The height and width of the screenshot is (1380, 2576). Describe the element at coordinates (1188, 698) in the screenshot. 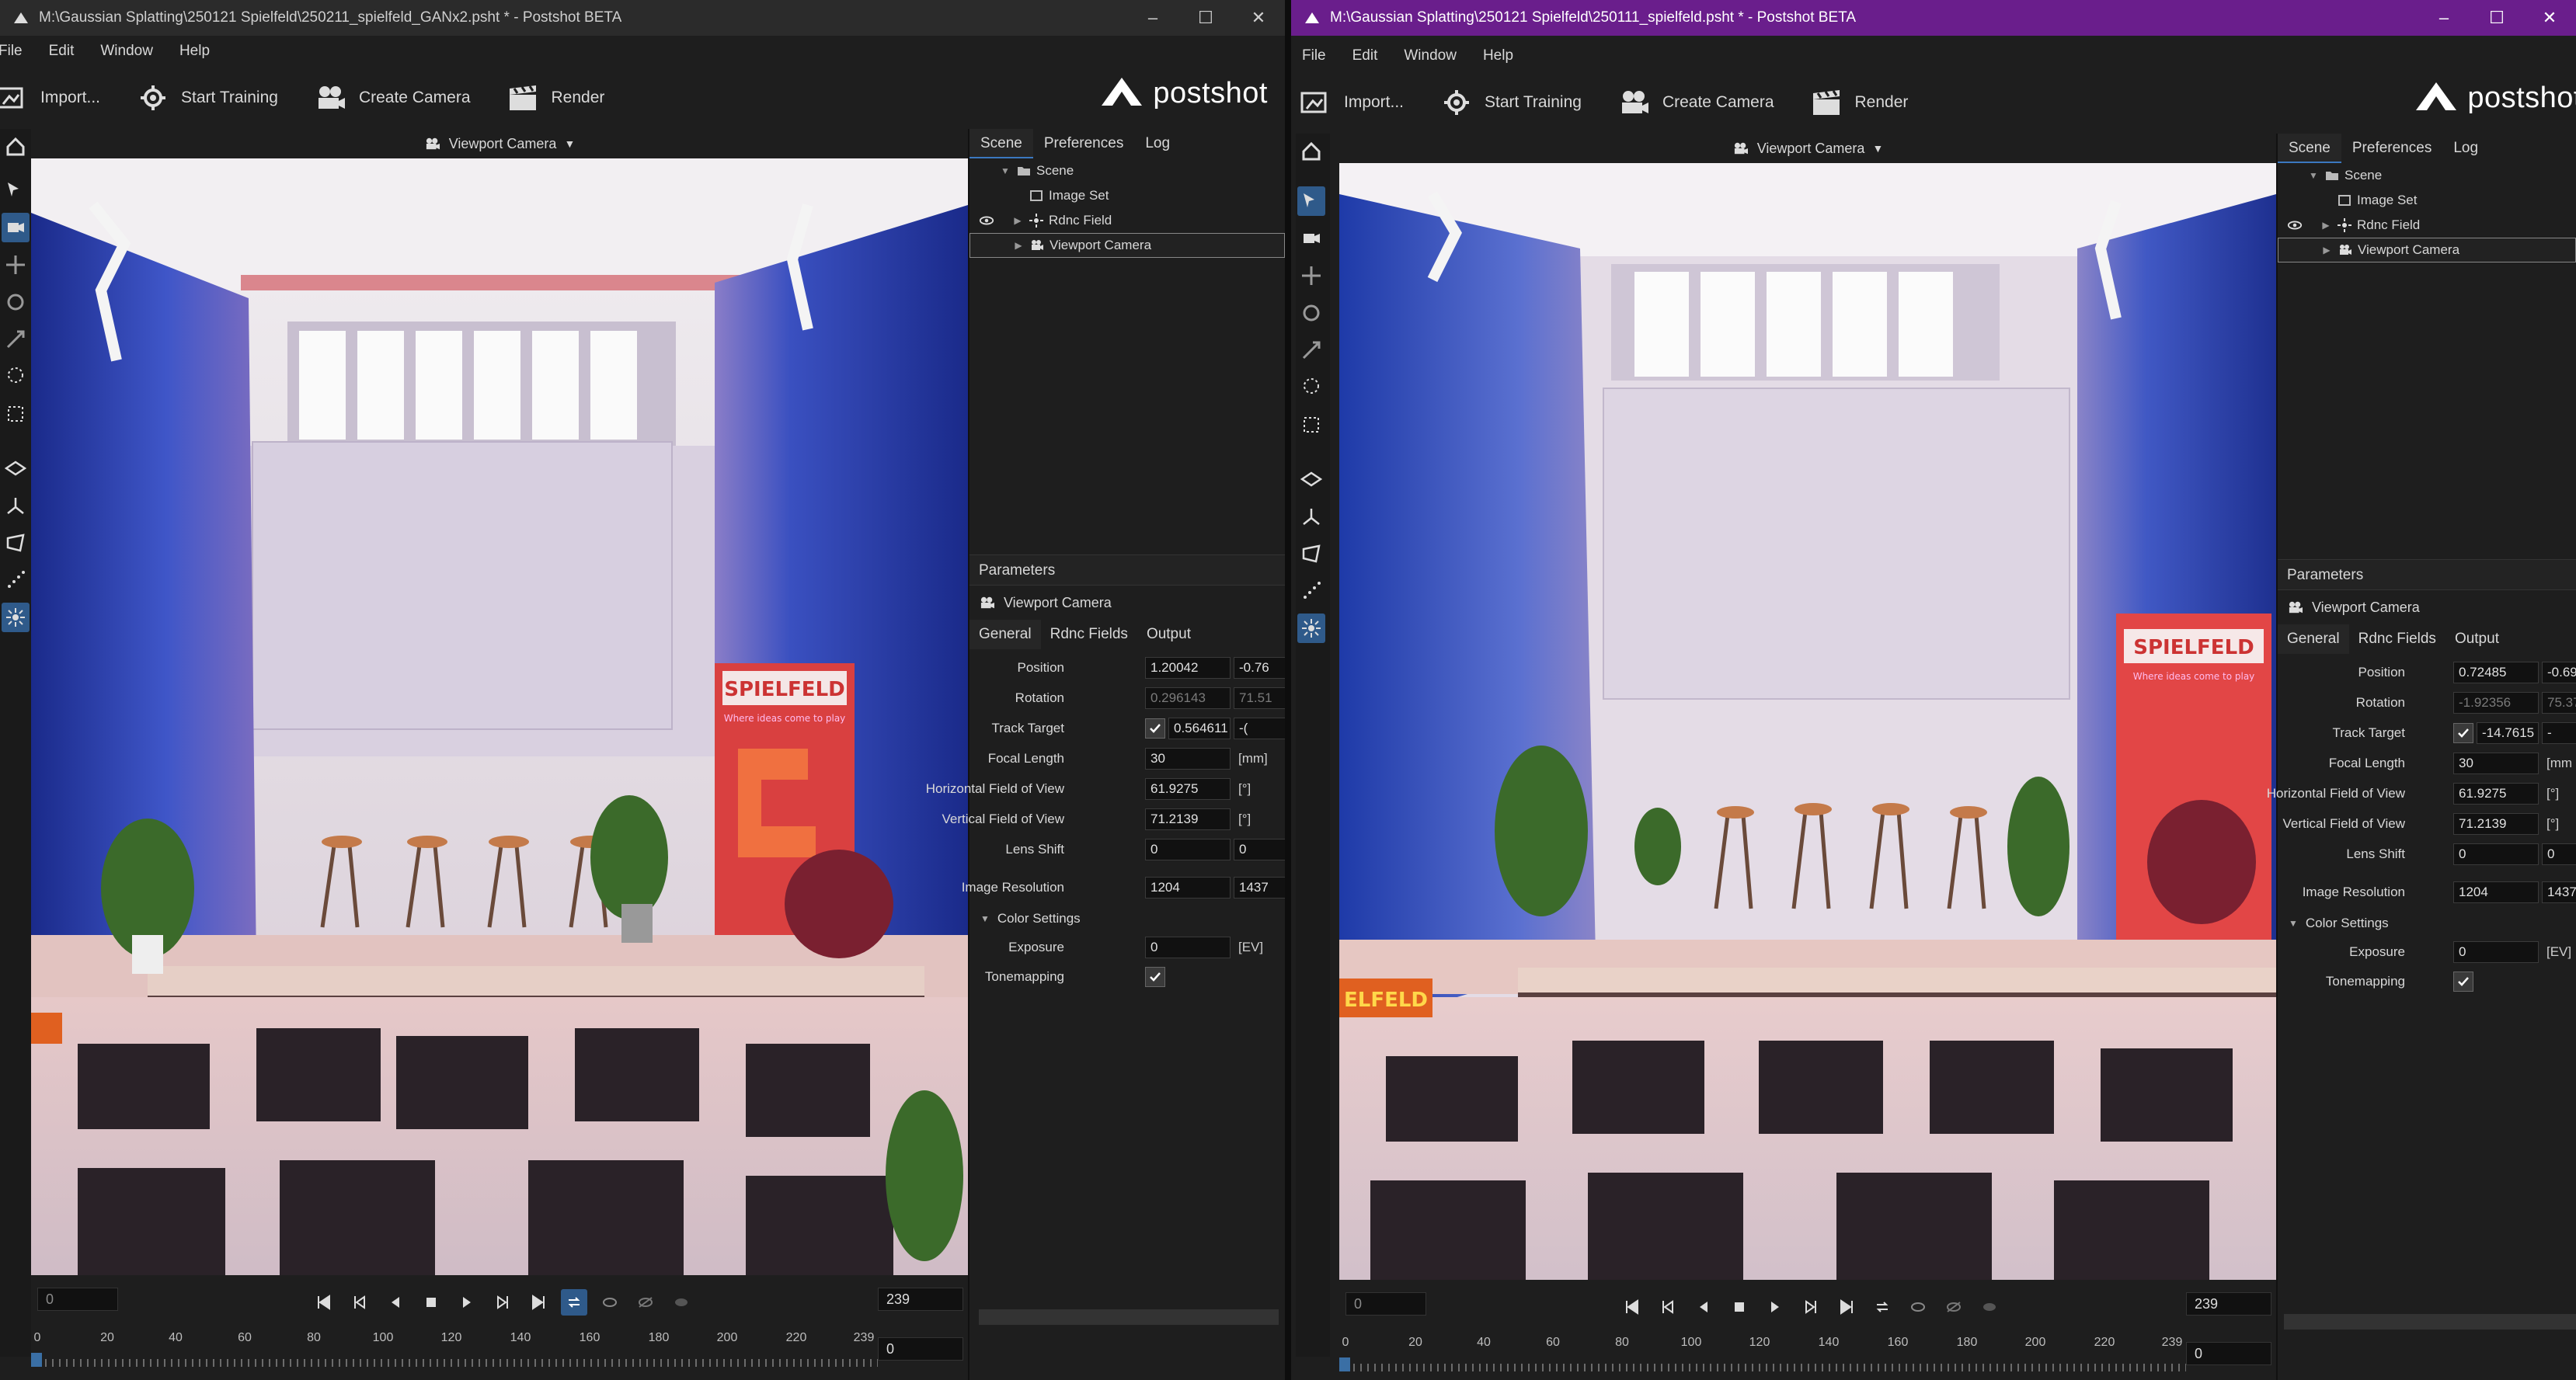

I see `rotation-x-field: 0.296143` at that location.